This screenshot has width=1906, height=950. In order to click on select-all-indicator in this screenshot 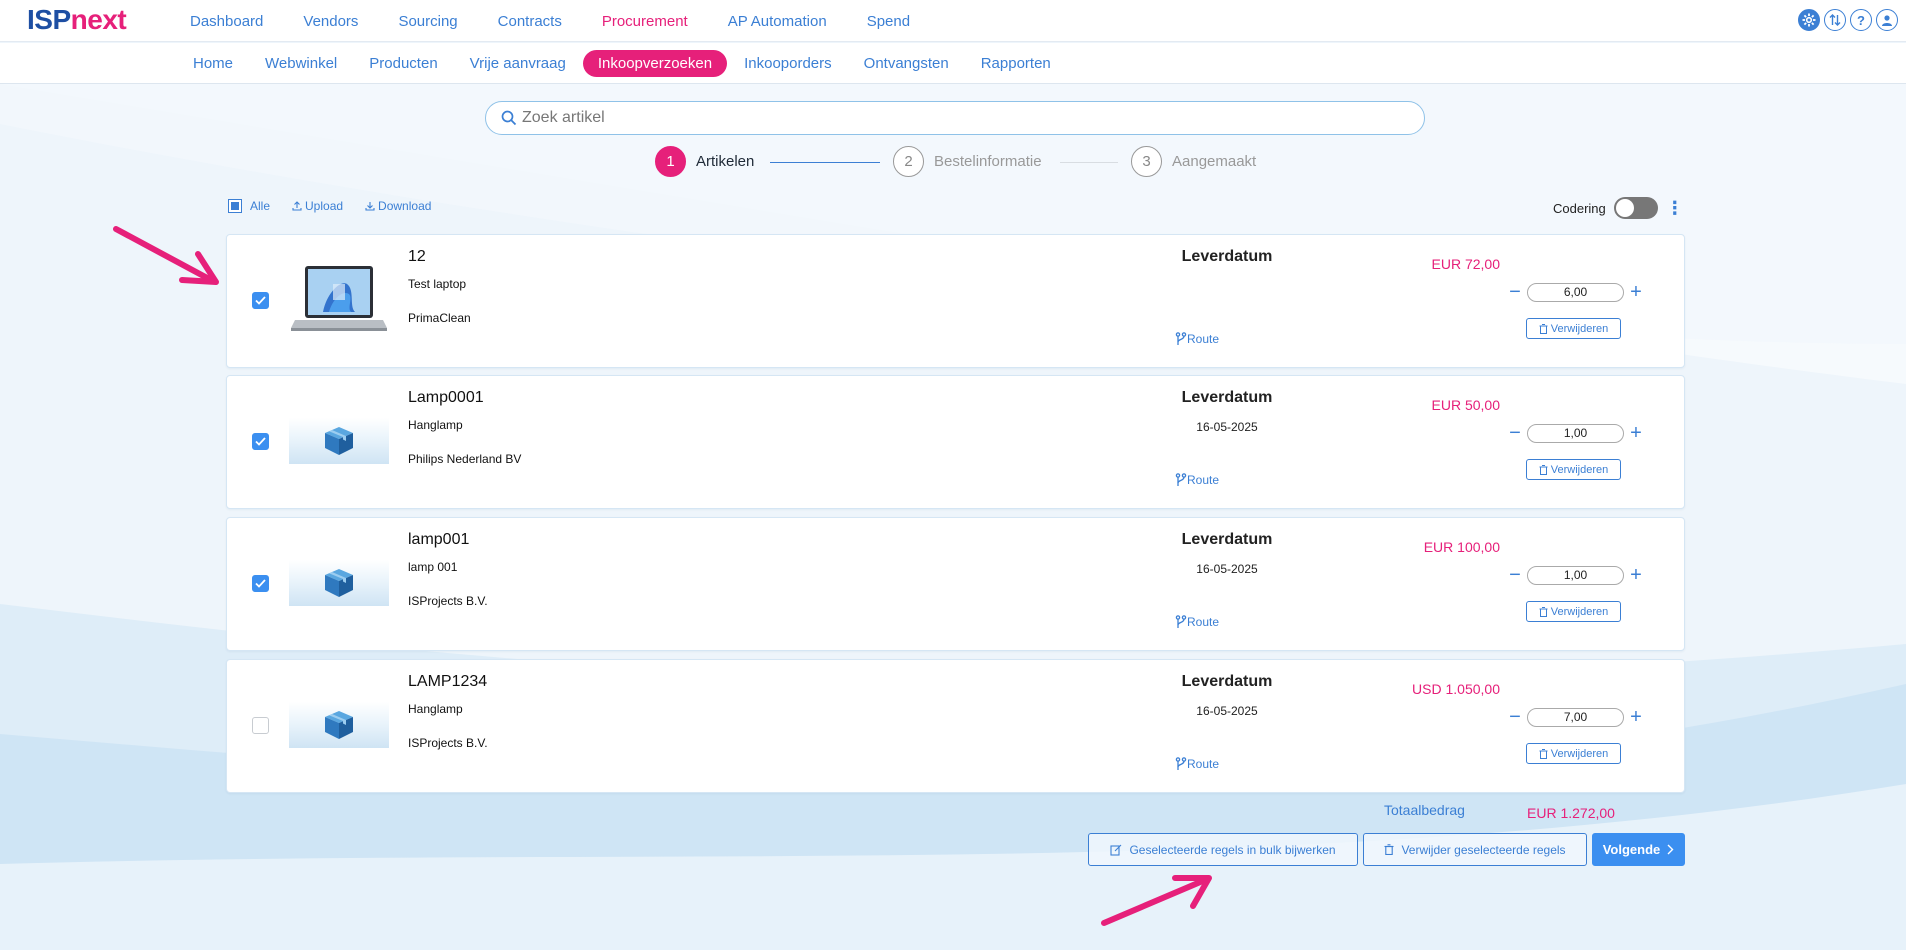, I will do `click(235, 206)`.